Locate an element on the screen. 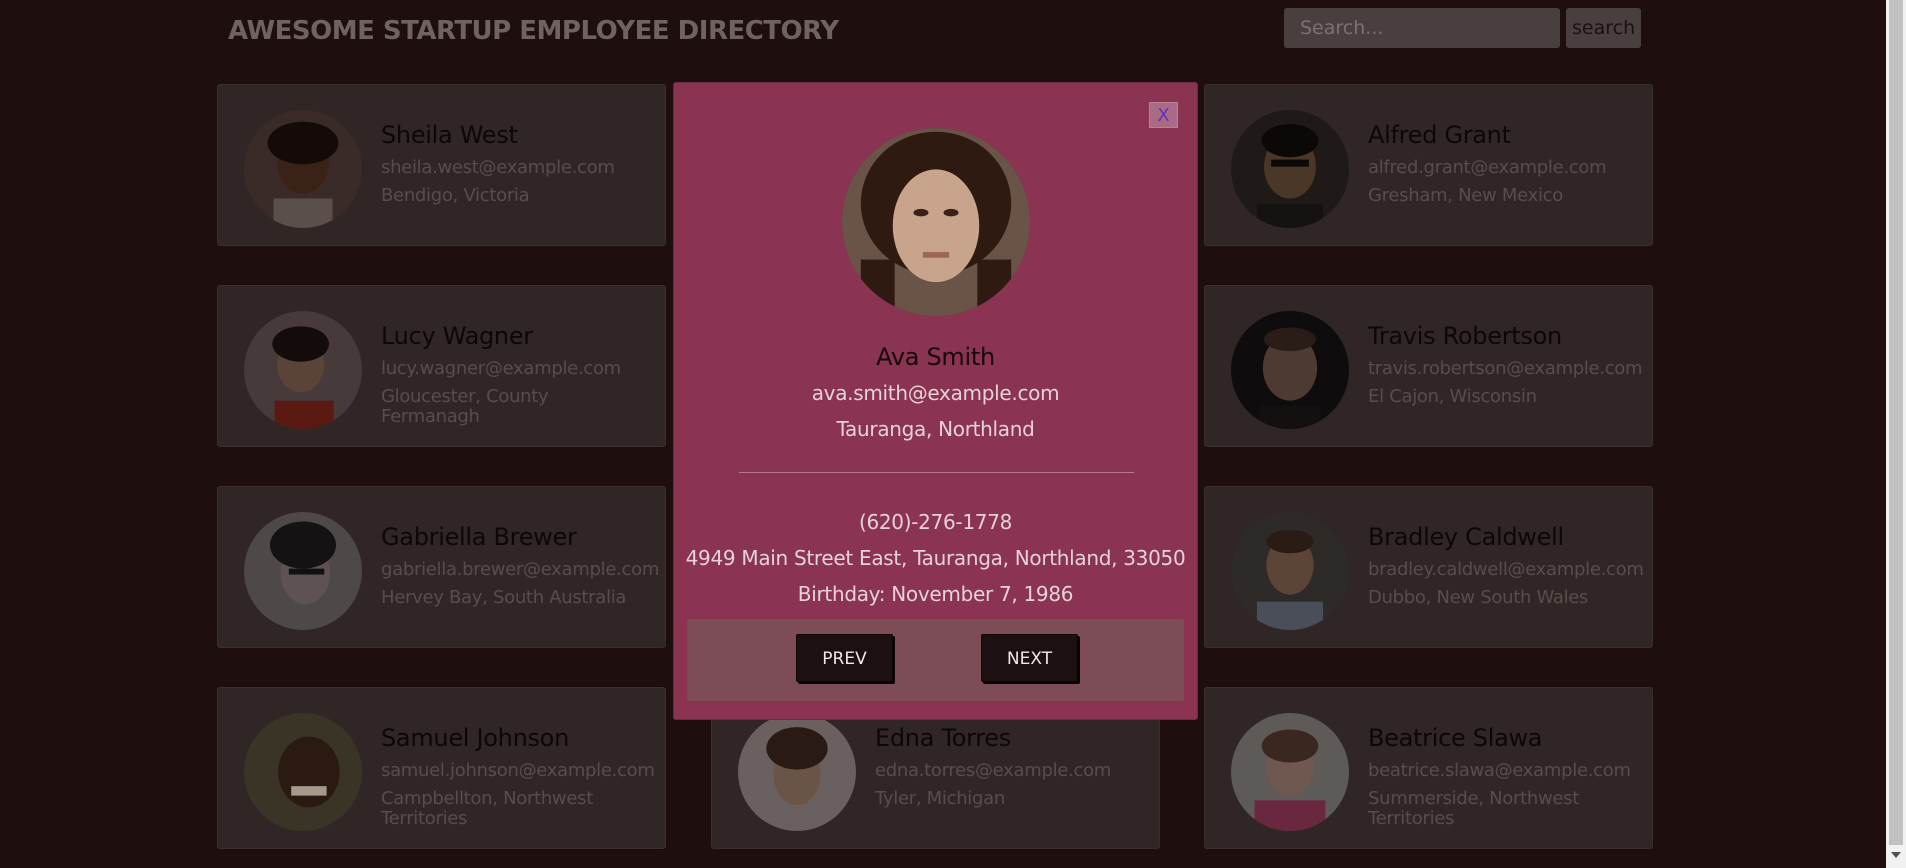  employee-email: lucy.wagner@example.com is located at coordinates (501, 368).